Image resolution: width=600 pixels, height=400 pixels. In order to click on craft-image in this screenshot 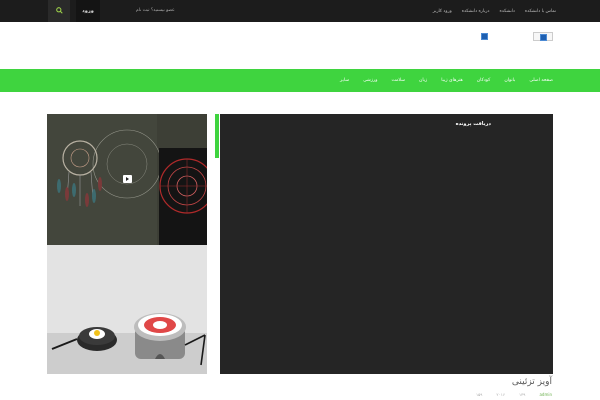, I will do `click(127, 309)`.